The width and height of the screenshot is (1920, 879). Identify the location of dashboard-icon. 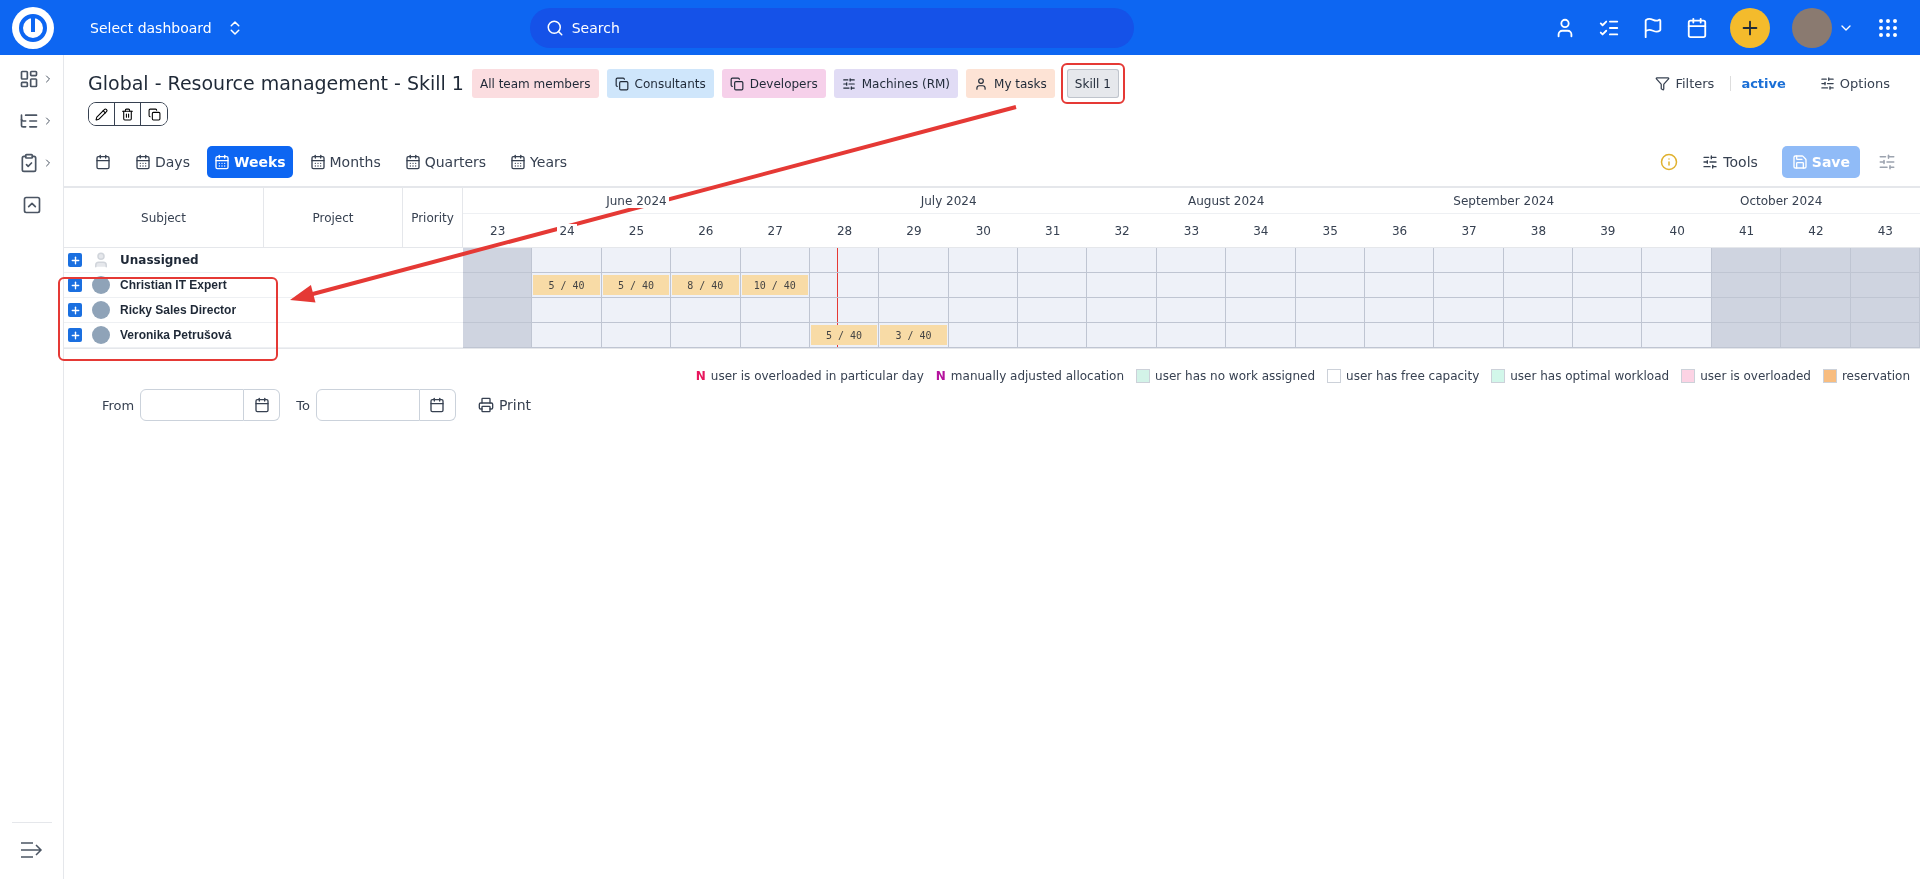
(29, 79).